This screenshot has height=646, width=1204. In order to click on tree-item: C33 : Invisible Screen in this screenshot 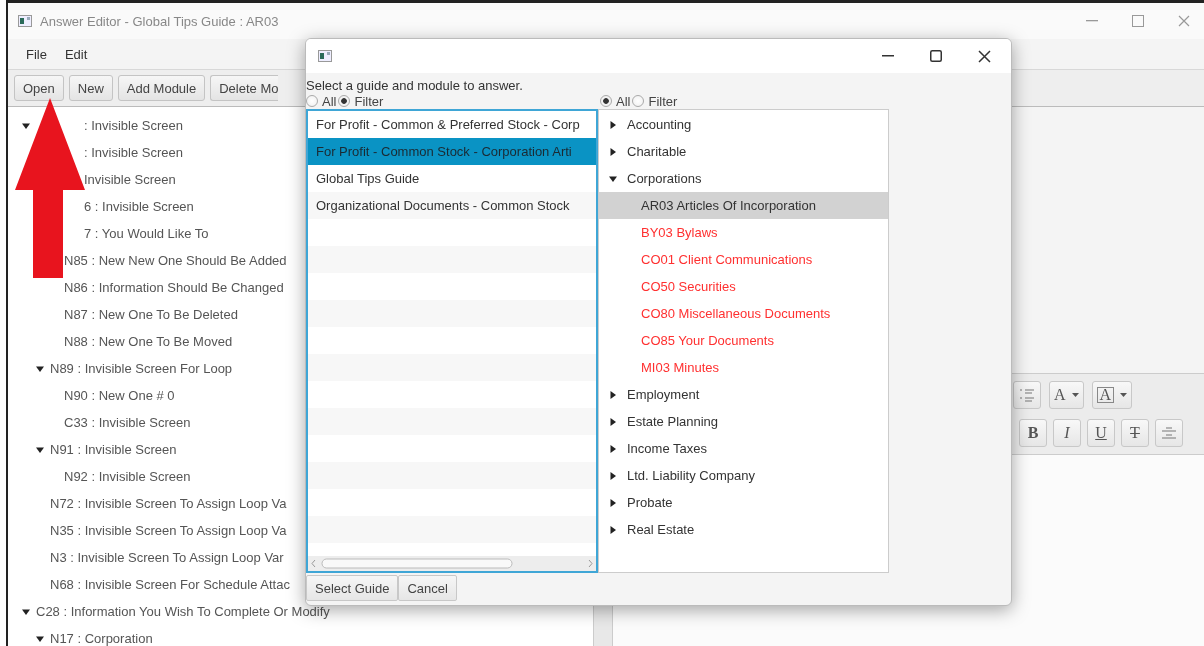, I will do `click(127, 422)`.